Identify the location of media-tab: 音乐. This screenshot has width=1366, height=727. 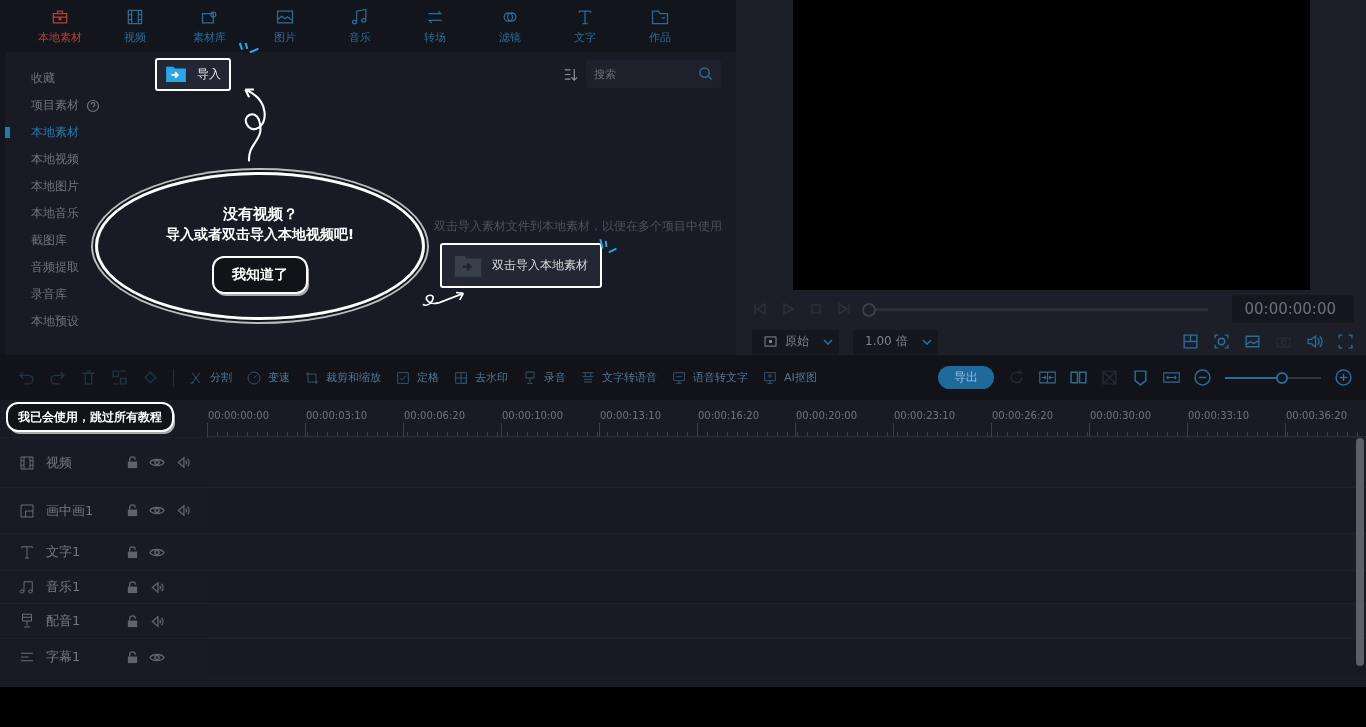
(359, 26).